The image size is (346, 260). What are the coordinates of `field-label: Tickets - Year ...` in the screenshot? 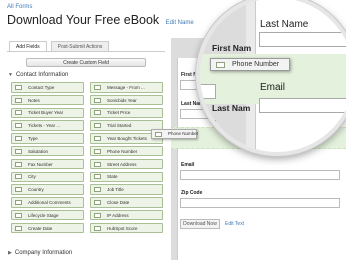 It's located at (44, 126).